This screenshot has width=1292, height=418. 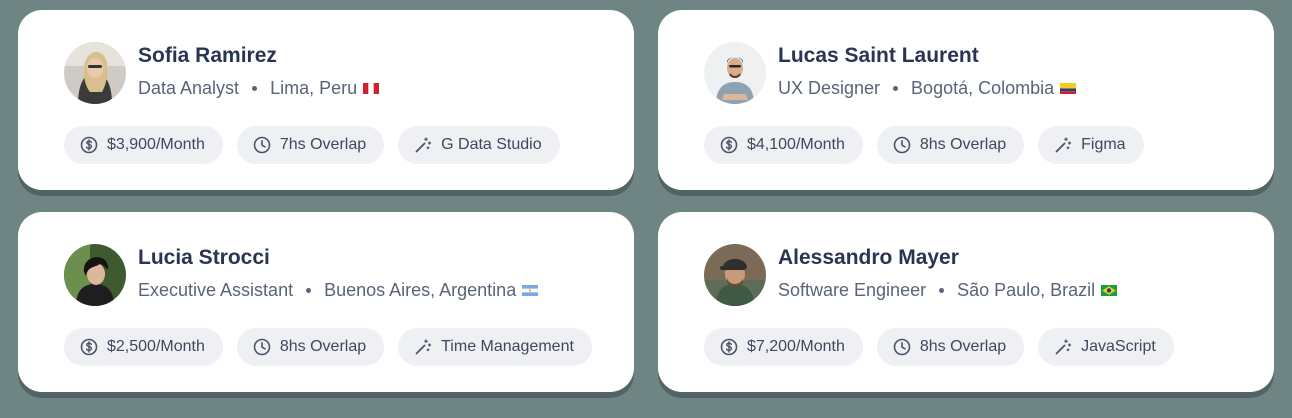 What do you see at coordinates (530, 290) in the screenshot?
I see `argentina-flag` at bounding box center [530, 290].